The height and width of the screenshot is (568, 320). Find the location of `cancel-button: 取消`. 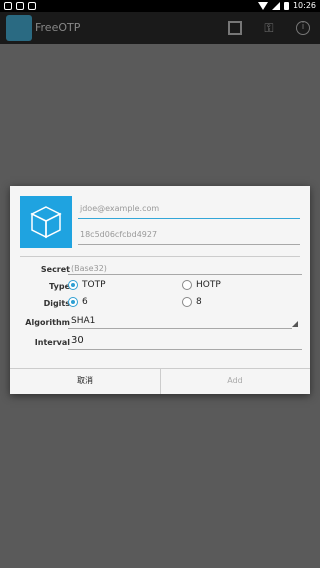

cancel-button: 取消 is located at coordinates (85, 381).